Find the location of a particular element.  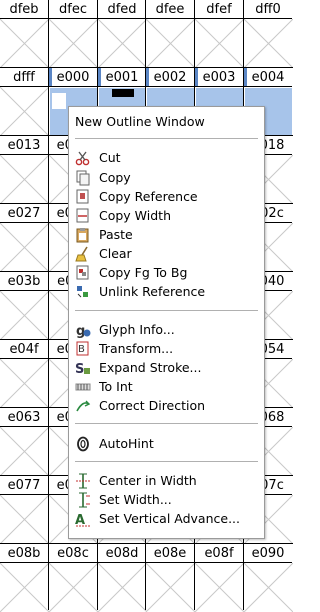

glyph-cell-e04f: e04f is located at coordinates (24, 374).